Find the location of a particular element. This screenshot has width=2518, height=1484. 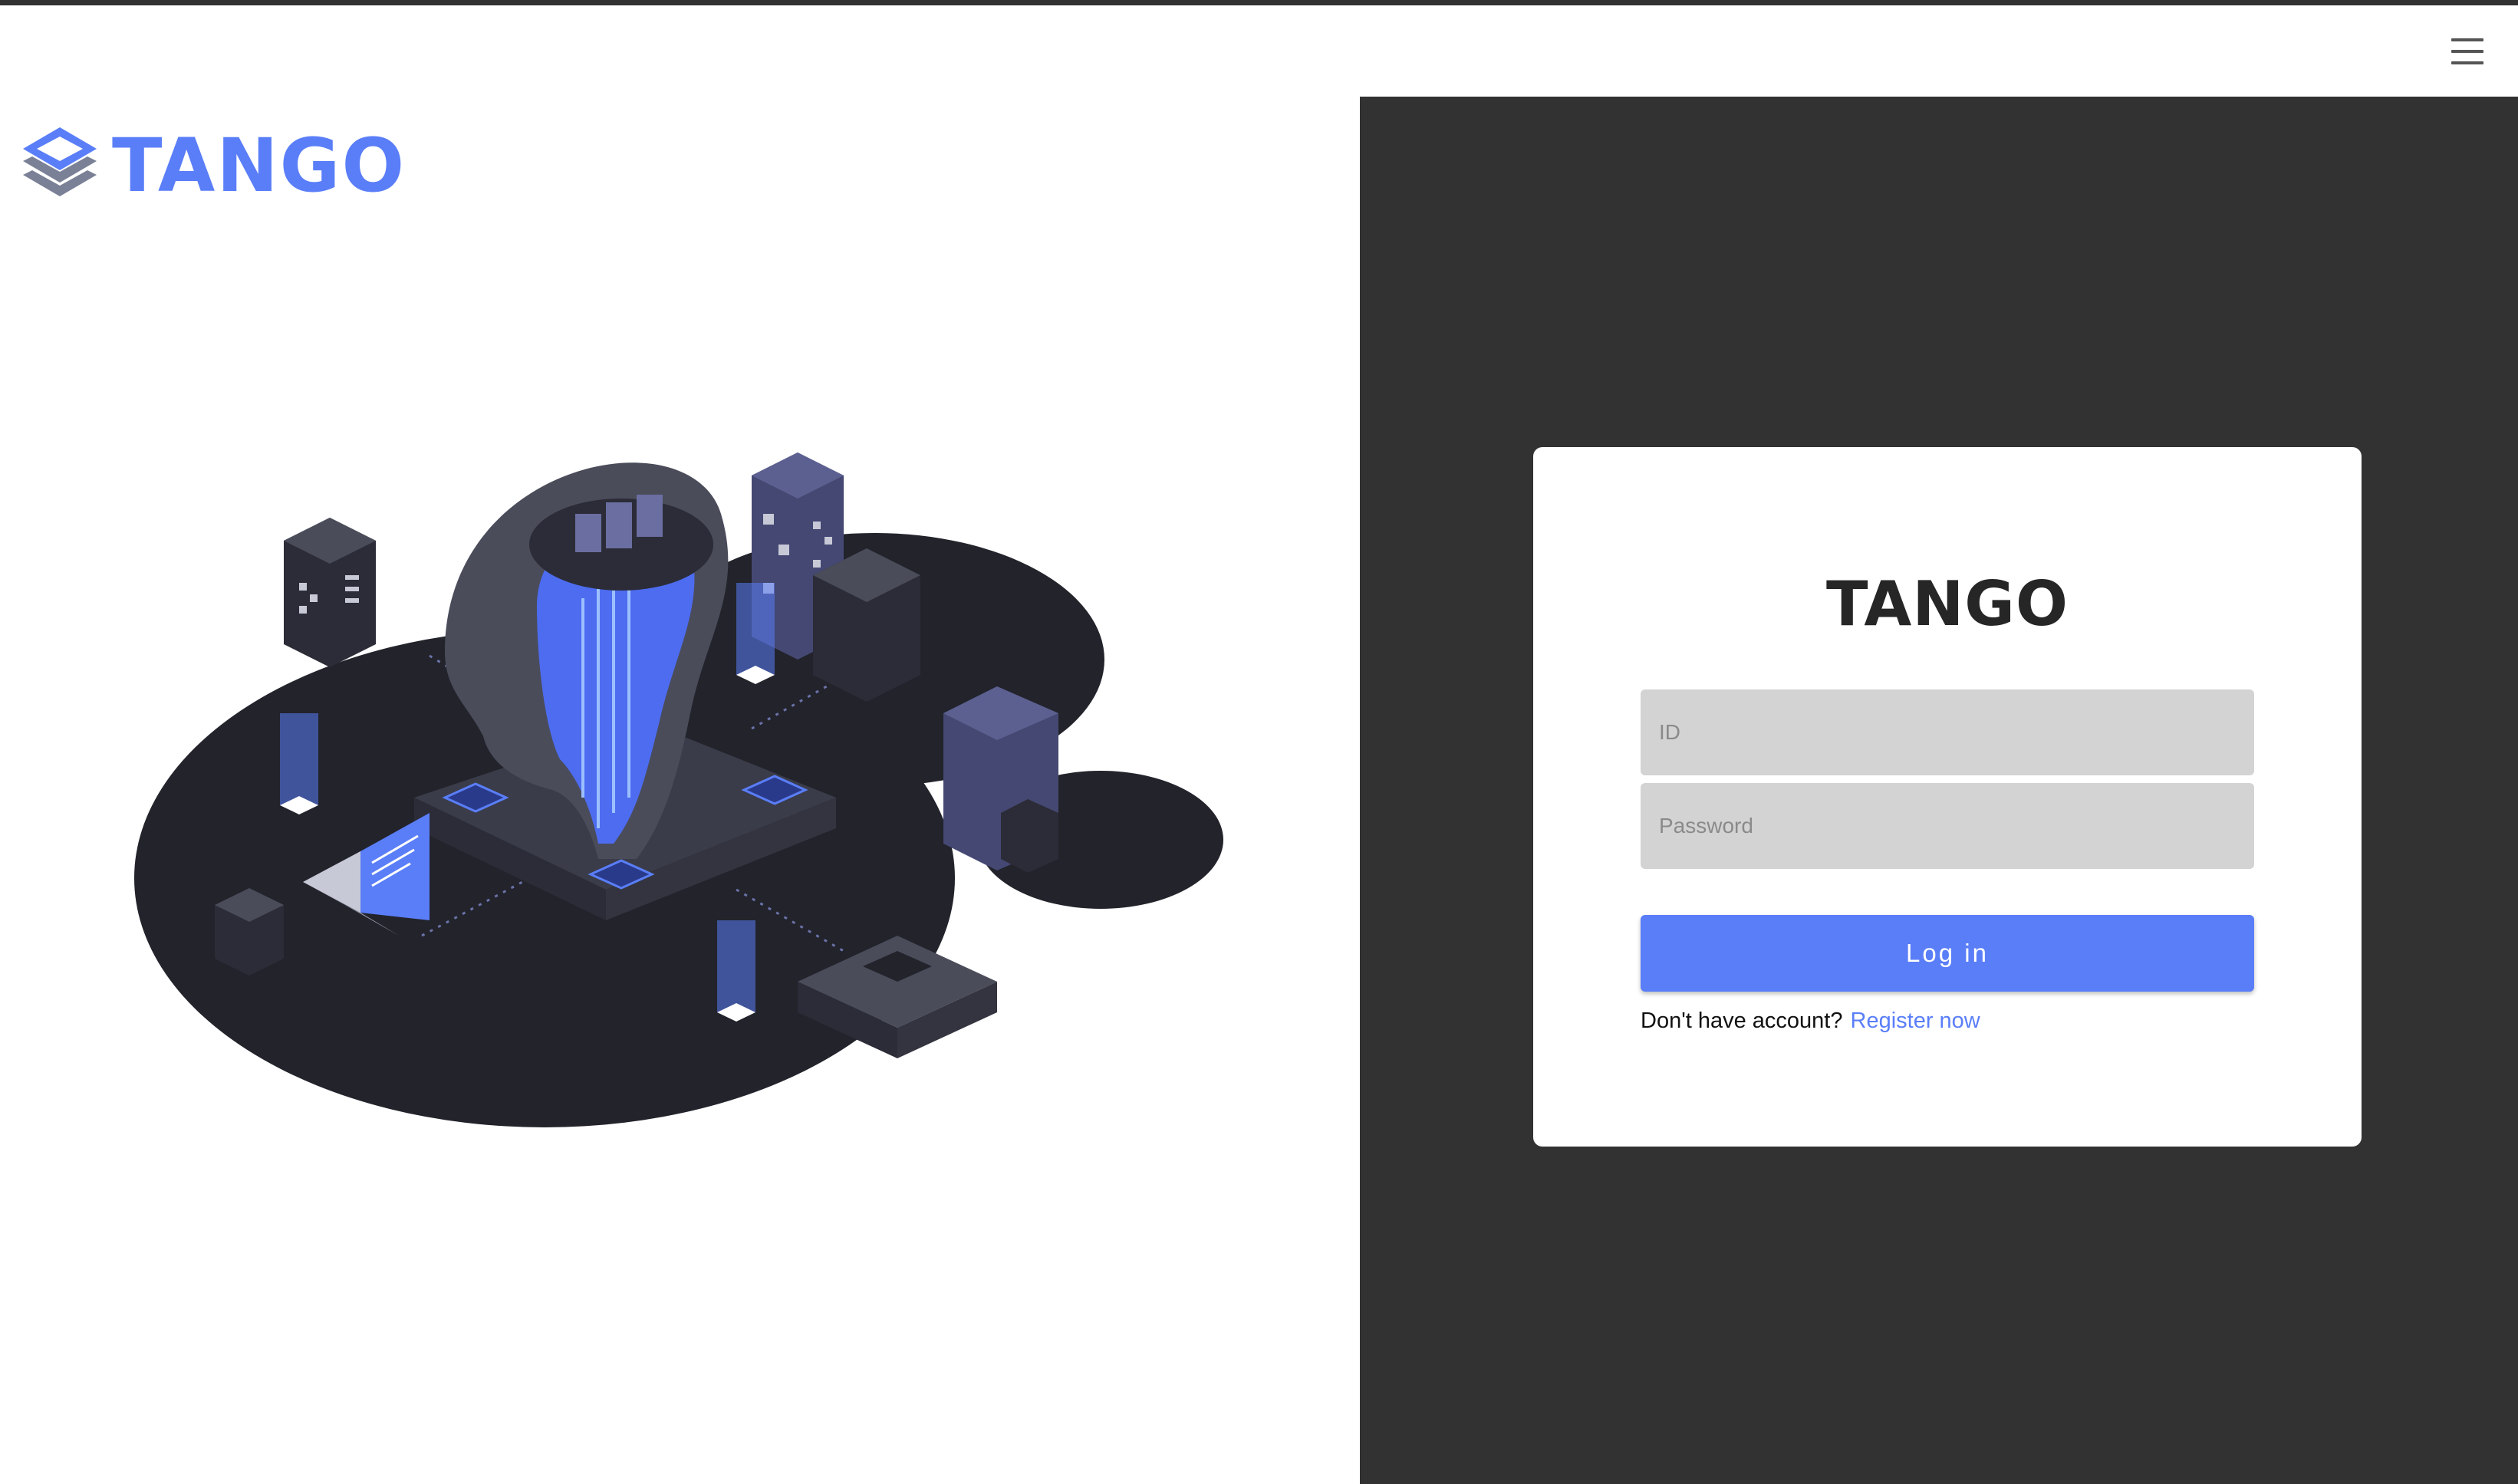

login-title: TANGO is located at coordinates (1947, 604).